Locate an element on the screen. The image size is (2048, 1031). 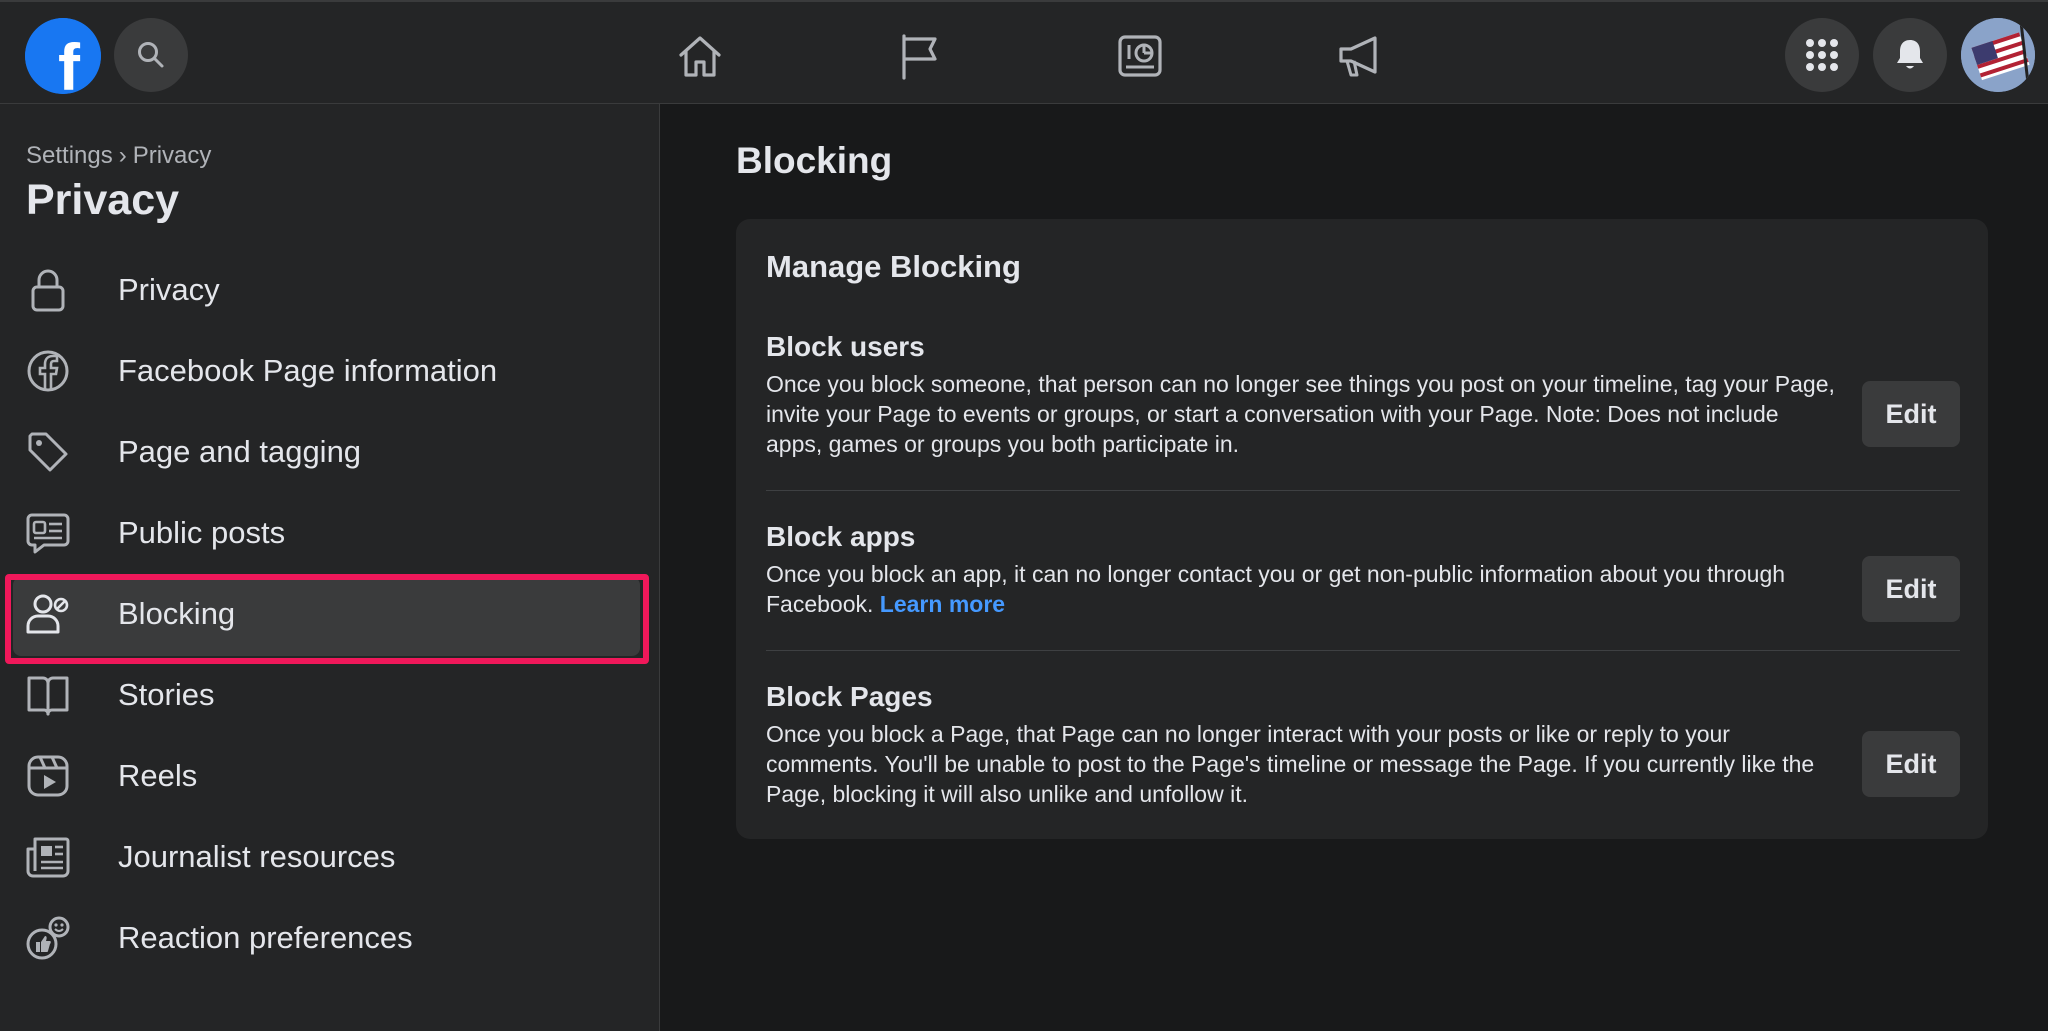
sidebar-item-label: Blocking is located at coordinates (177, 613).